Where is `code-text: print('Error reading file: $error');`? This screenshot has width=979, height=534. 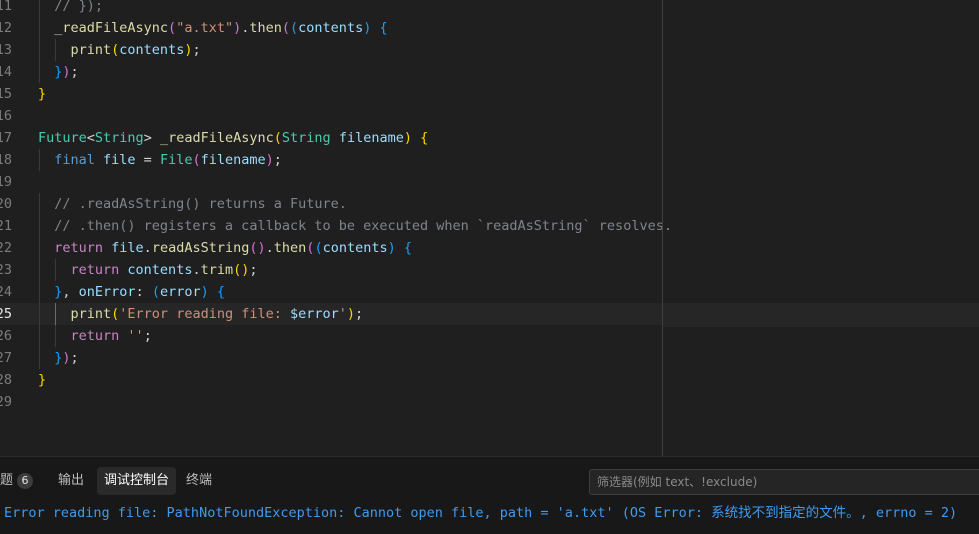
code-text: print('Error reading file: $error'); is located at coordinates (217, 314).